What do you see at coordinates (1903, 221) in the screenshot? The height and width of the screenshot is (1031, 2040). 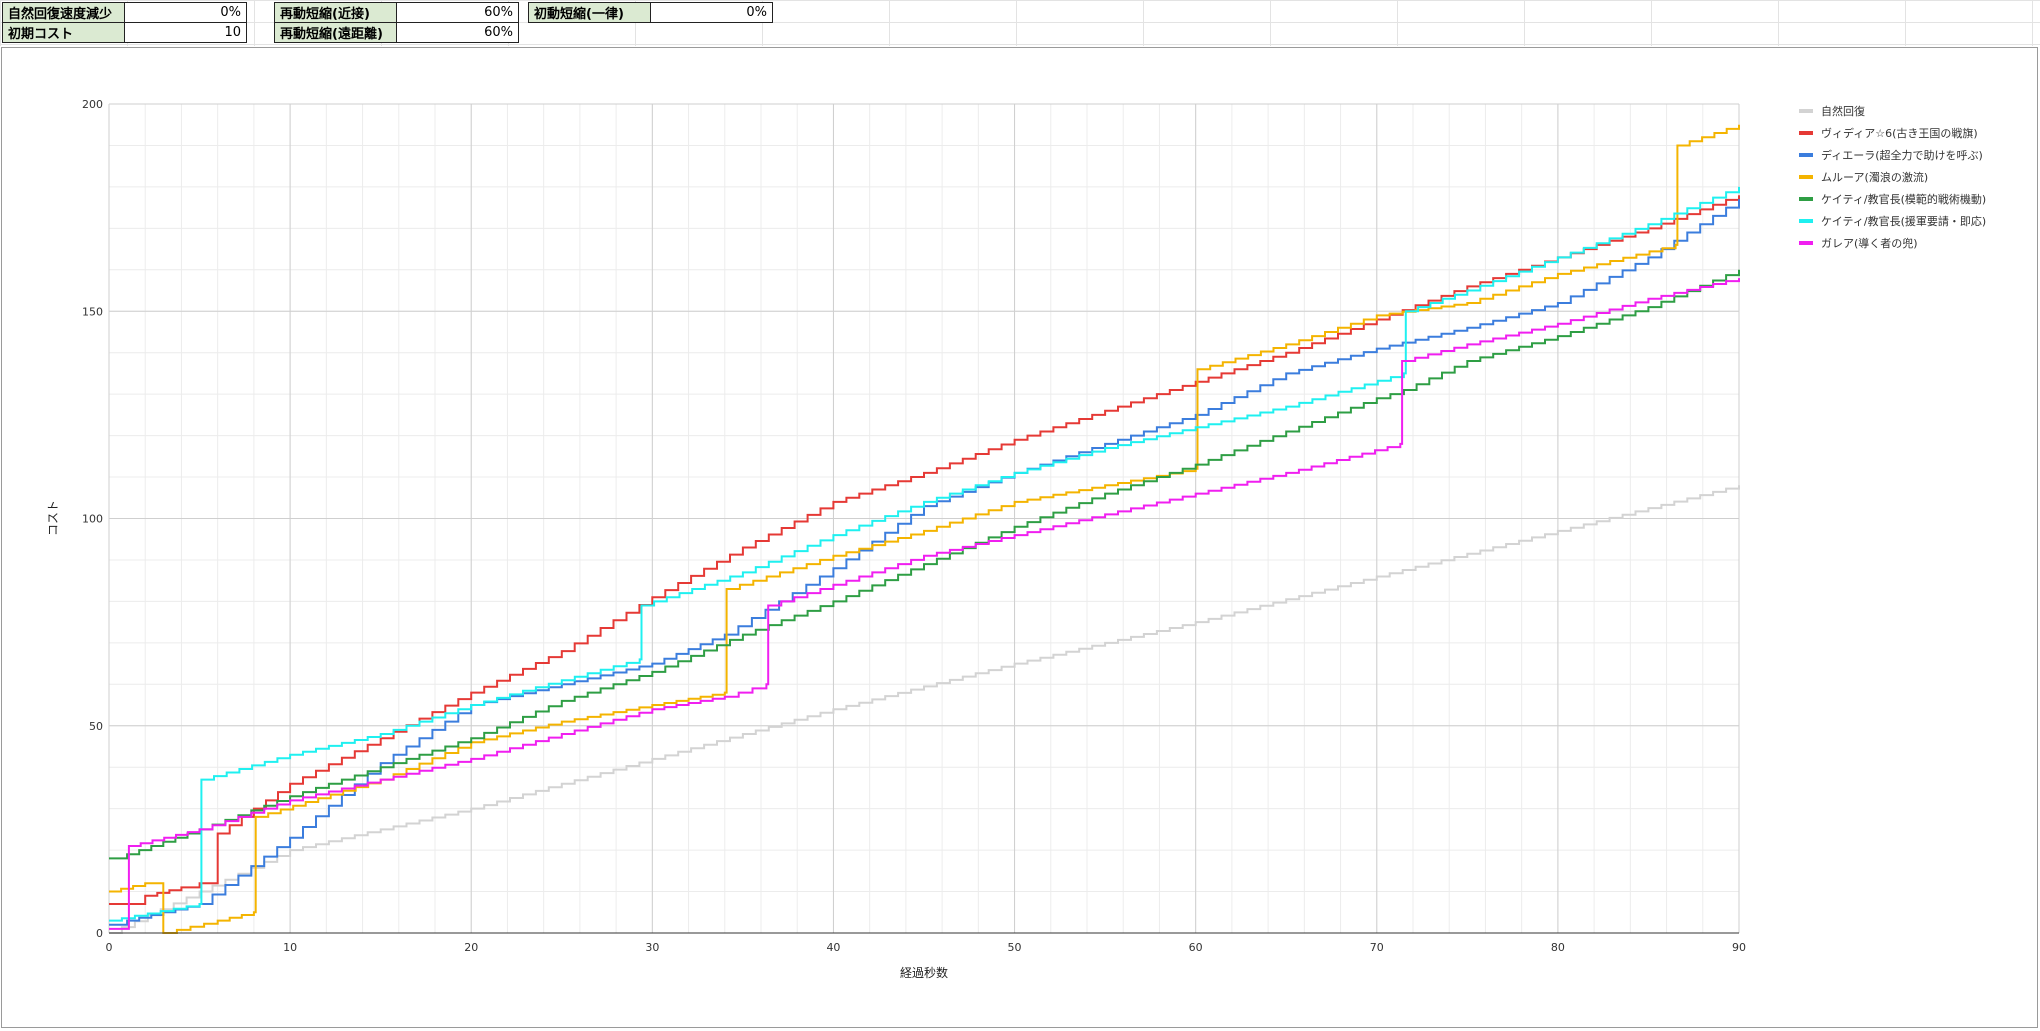 I see `legend-label: ケイティ/教官長(援軍要請・即応)` at bounding box center [1903, 221].